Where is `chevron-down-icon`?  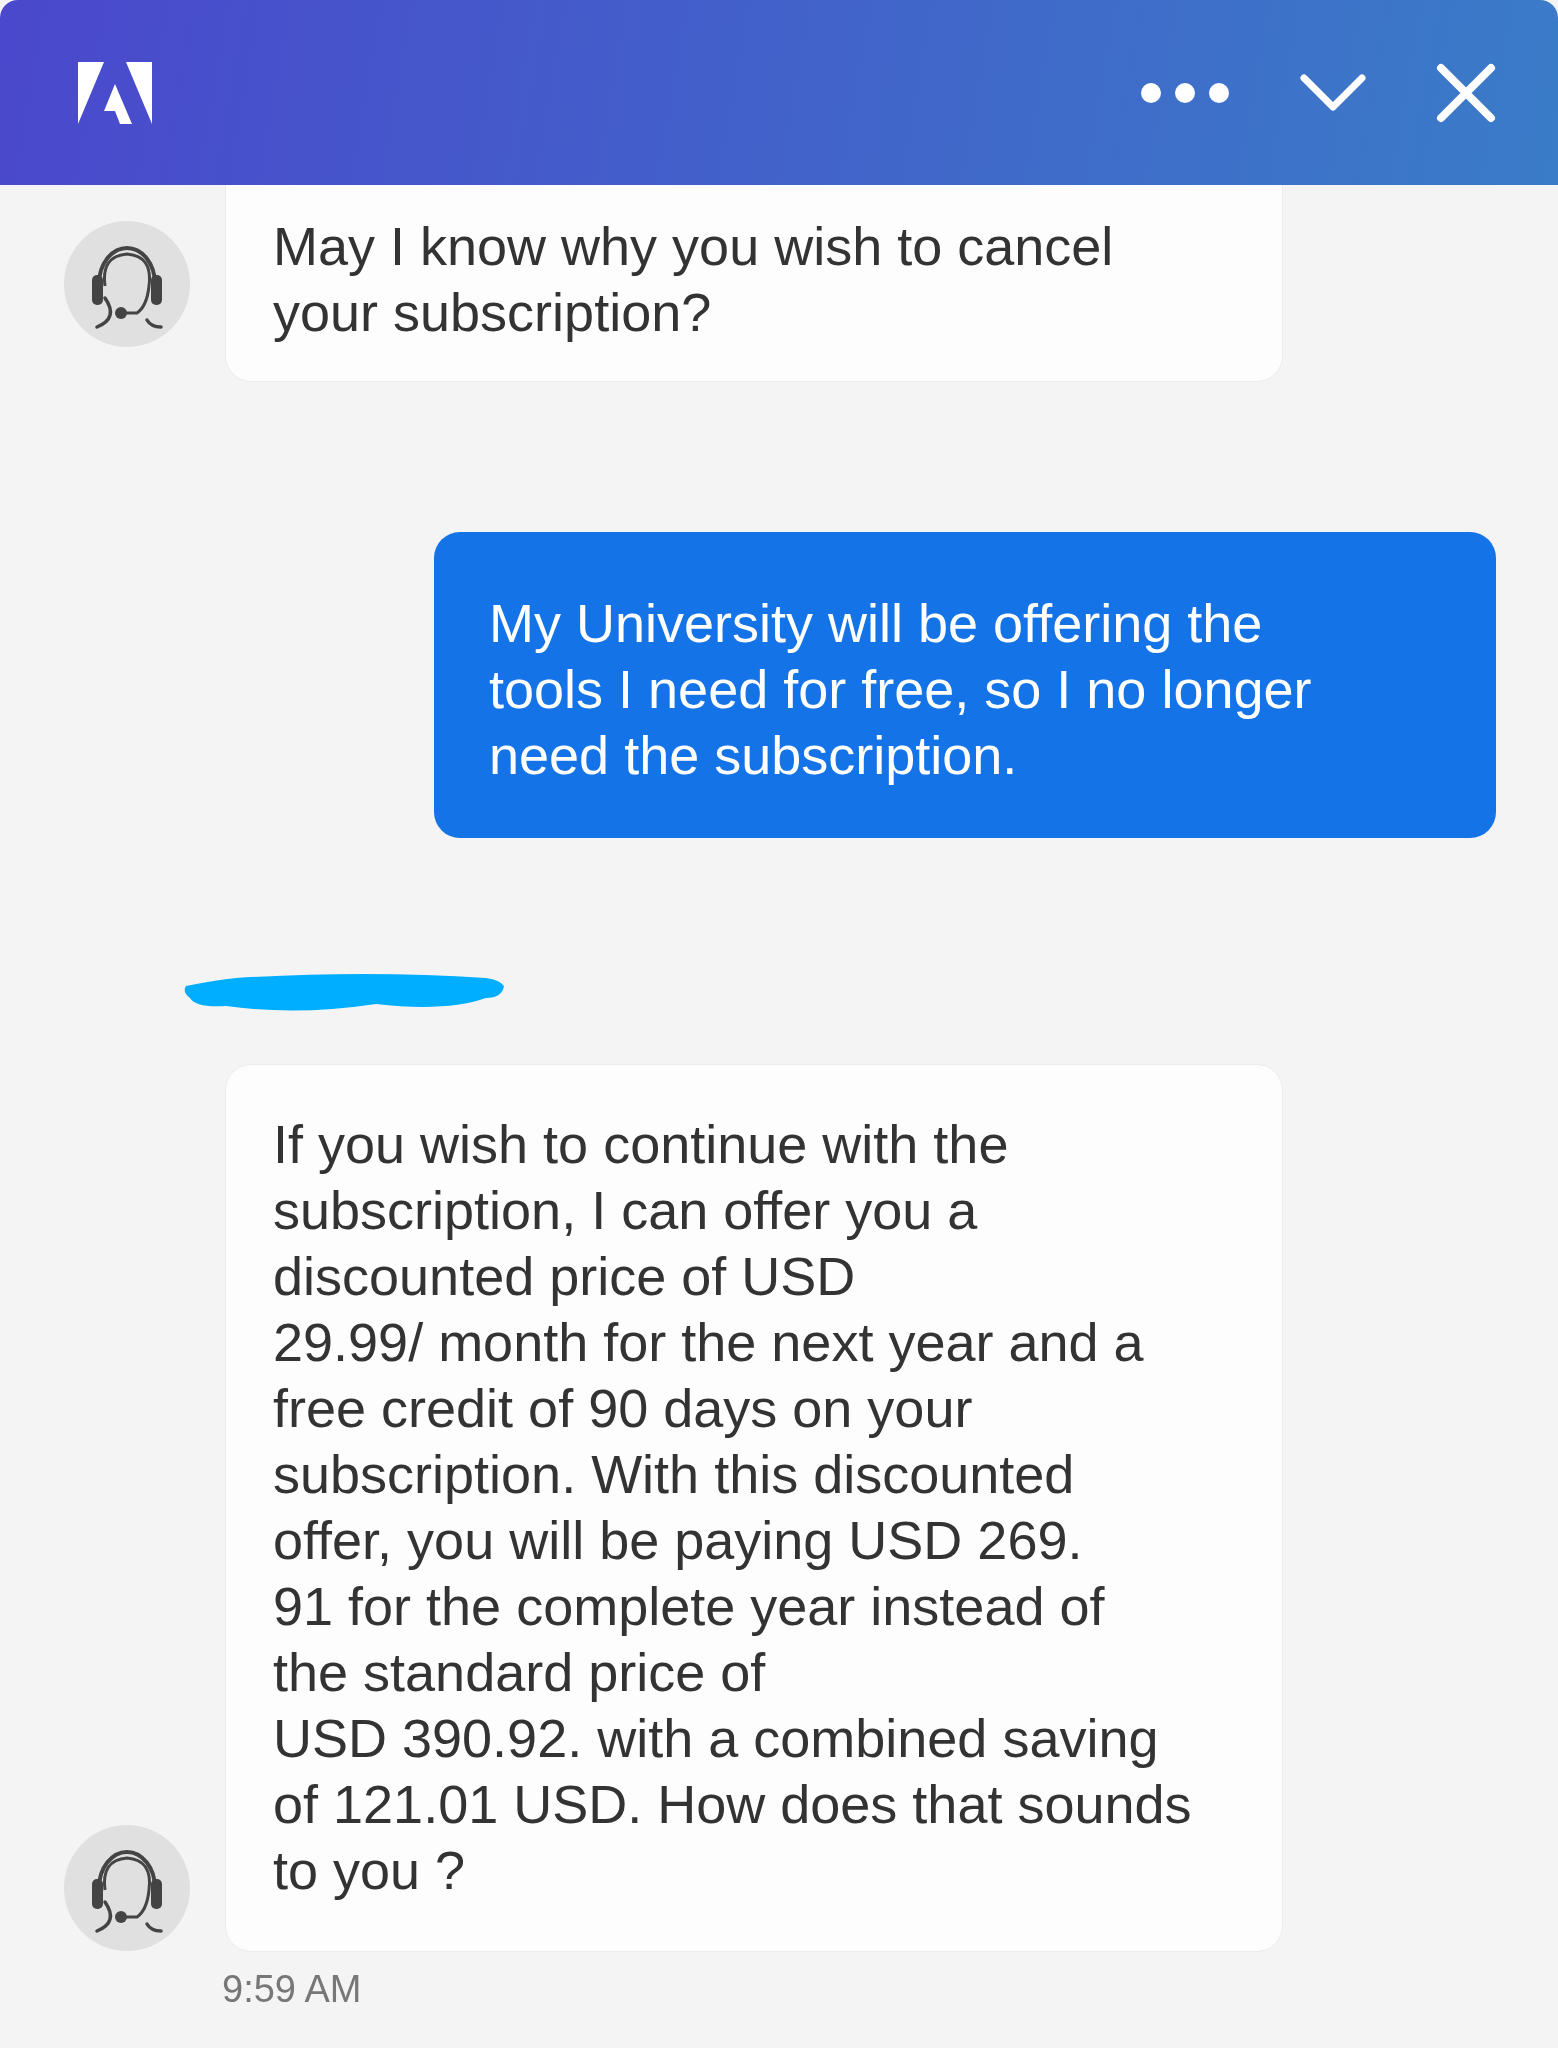 chevron-down-icon is located at coordinates (1333, 92).